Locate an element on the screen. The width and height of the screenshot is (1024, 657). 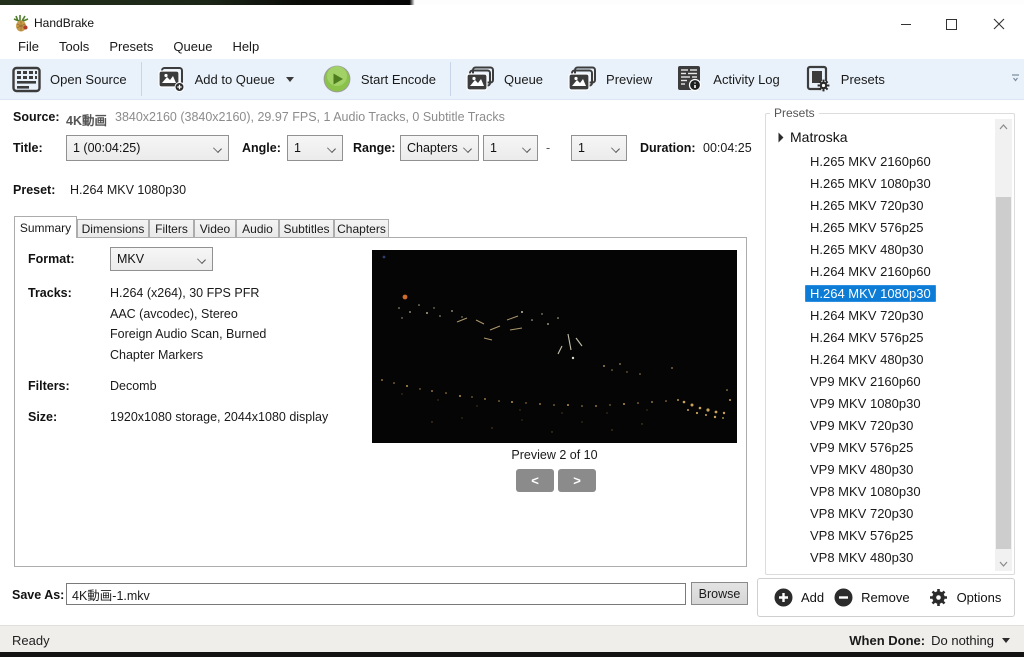
preset-label: Preset: is located at coordinates (34, 190).